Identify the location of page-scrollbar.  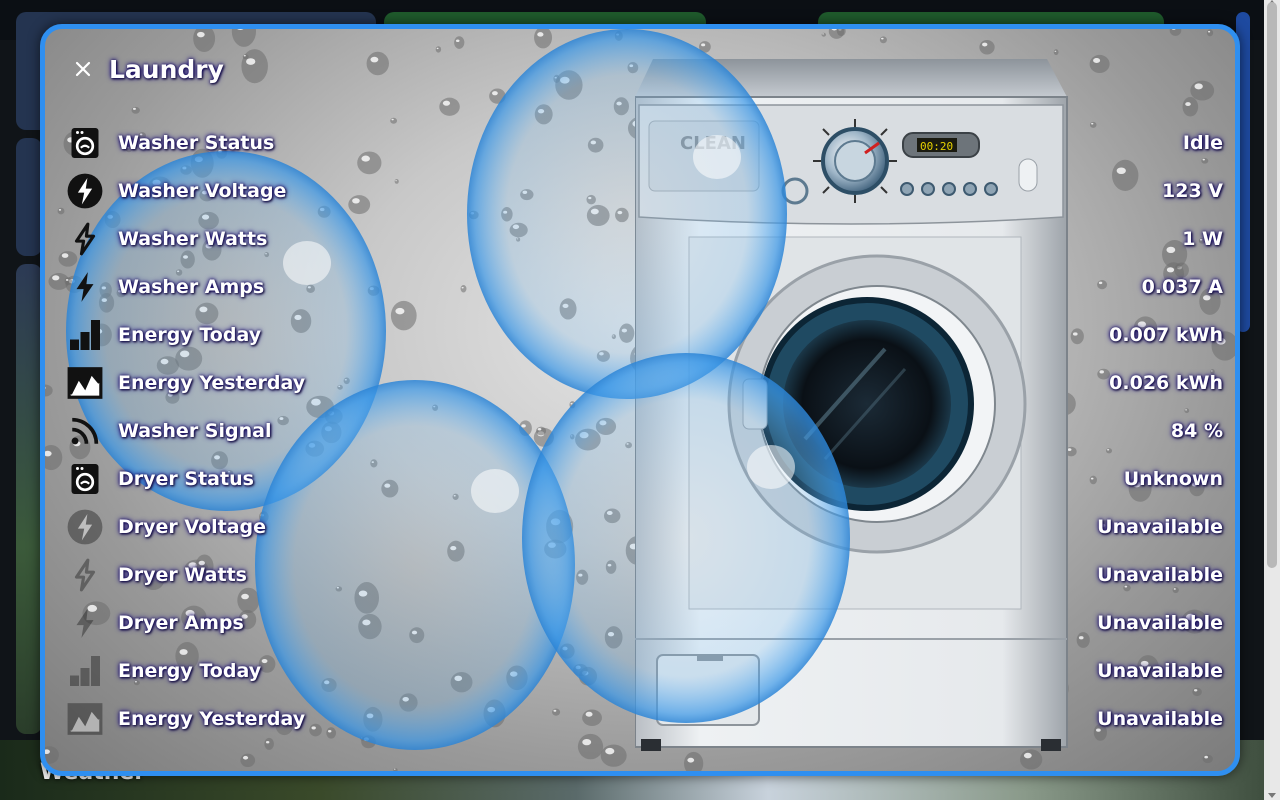
(1272, 400).